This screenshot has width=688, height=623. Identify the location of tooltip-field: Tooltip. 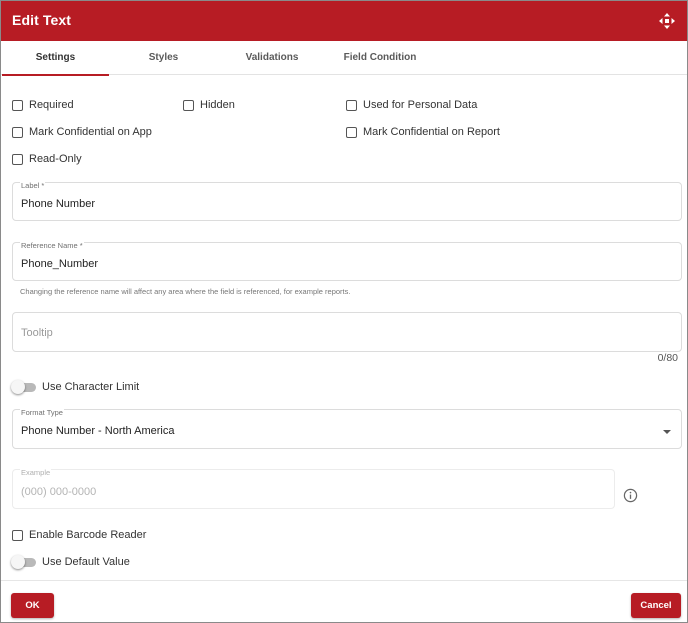
(347, 332).